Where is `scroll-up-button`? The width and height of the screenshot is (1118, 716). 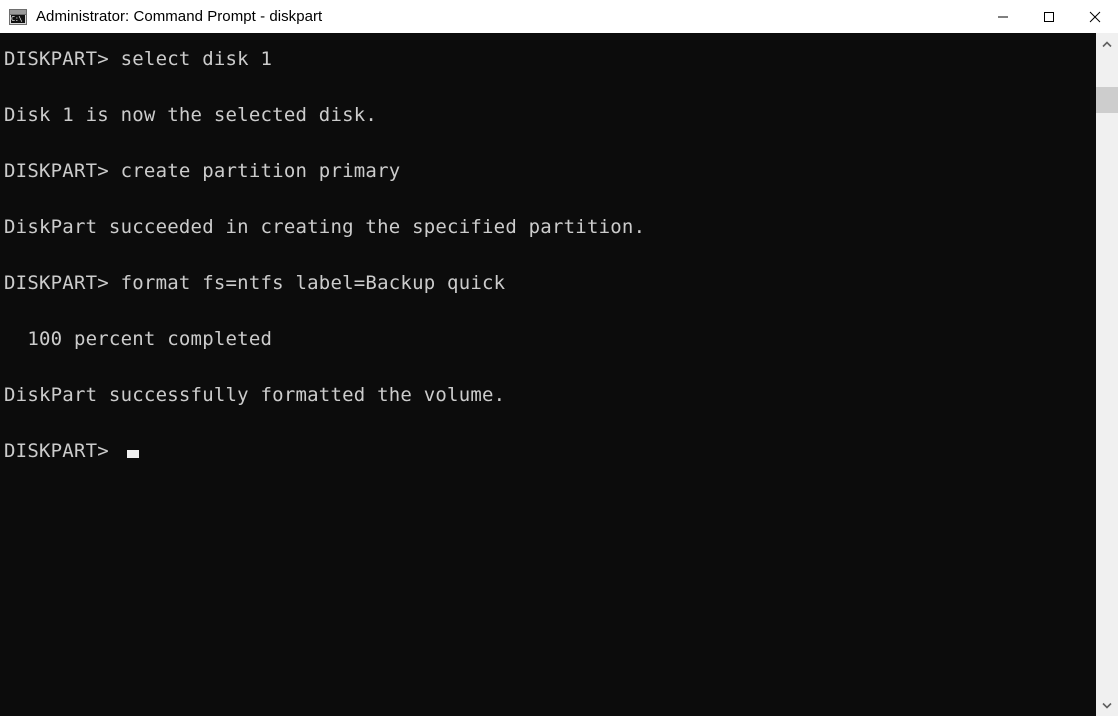 scroll-up-button is located at coordinates (1107, 44).